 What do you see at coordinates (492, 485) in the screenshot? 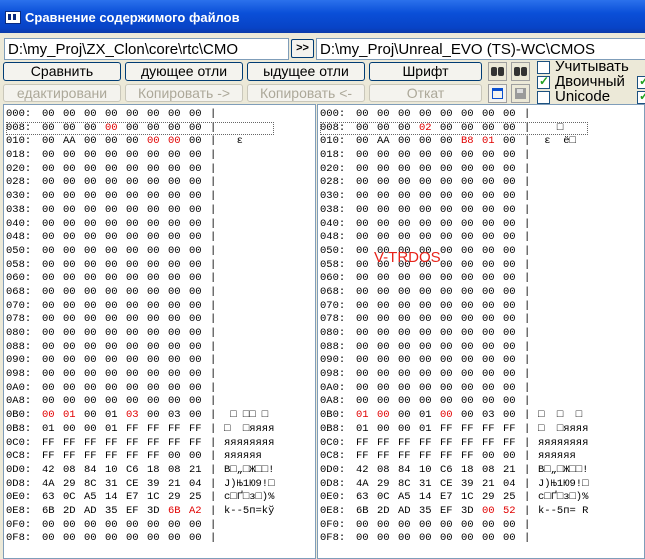
I see `hex-byte: 21` at bounding box center [492, 485].